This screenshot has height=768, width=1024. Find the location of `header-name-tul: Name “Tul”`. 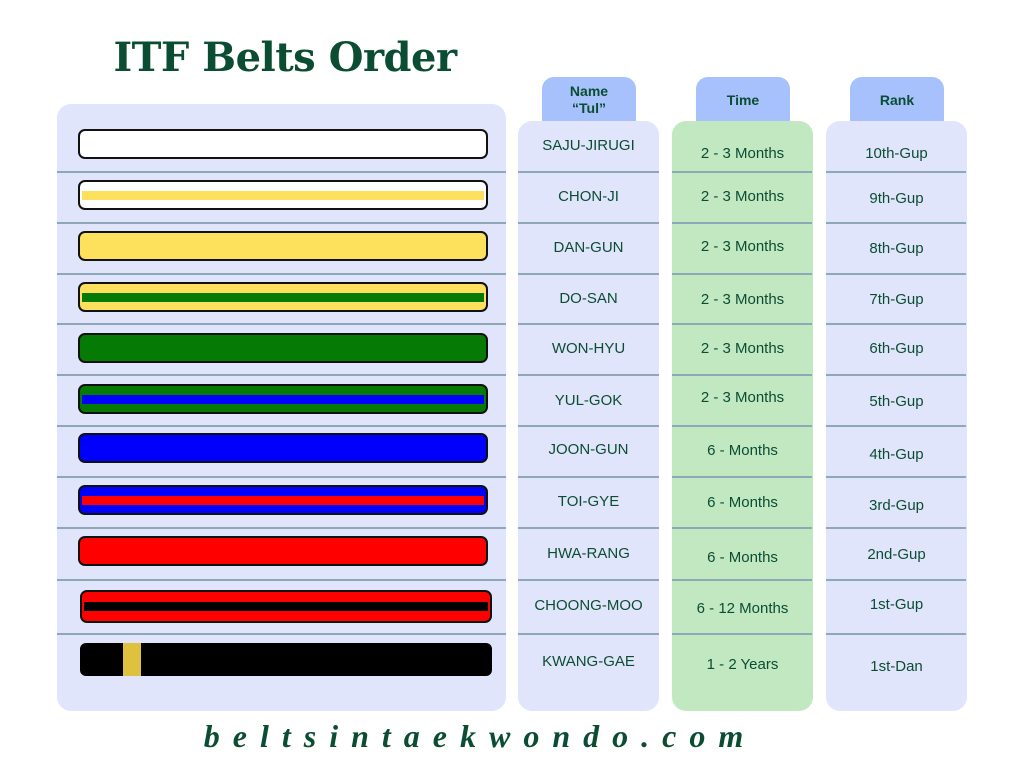

header-name-tul: Name “Tul” is located at coordinates (589, 100).